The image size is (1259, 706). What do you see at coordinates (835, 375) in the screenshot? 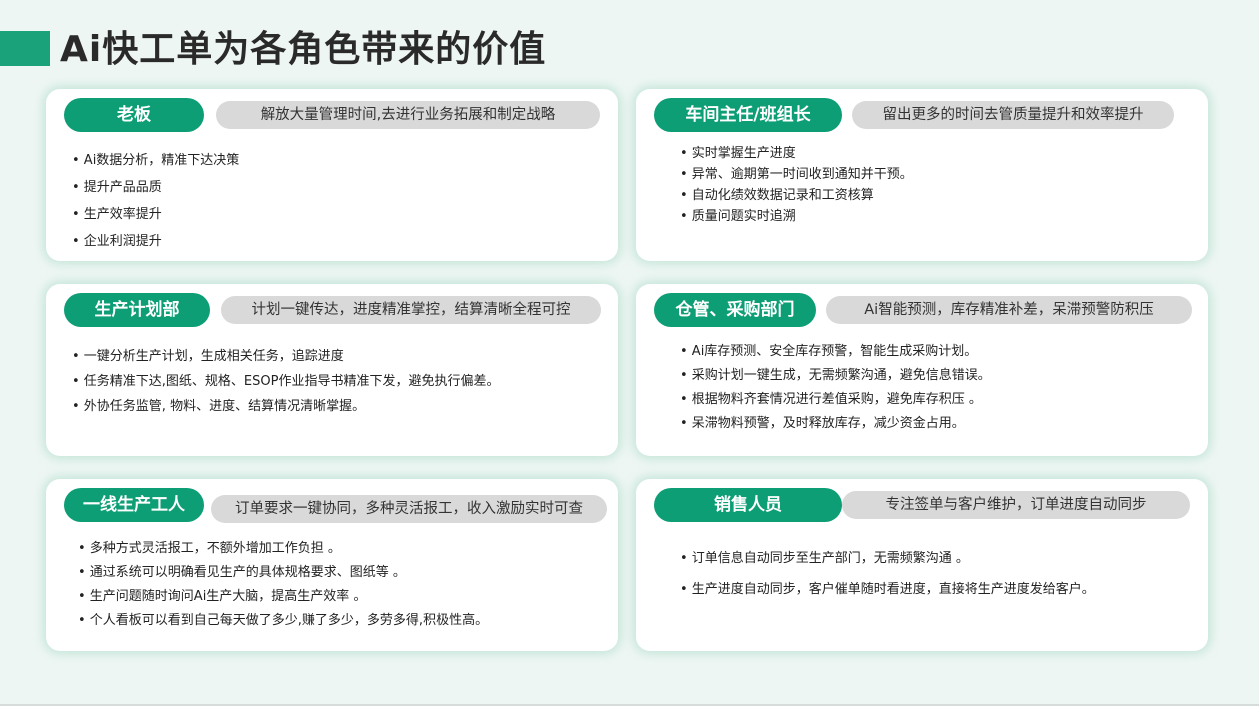
I see `list-item: • 采购计划一键生成，无需频繁沟通，避免信息错误。` at bounding box center [835, 375].